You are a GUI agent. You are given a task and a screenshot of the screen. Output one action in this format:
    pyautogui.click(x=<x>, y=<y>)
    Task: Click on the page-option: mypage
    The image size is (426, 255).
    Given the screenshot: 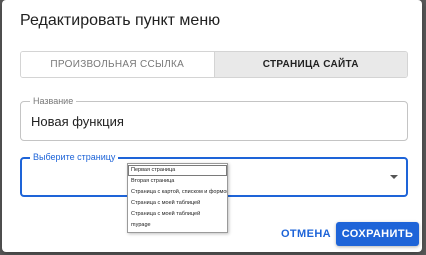 What is the action you would take?
    pyautogui.click(x=177, y=225)
    